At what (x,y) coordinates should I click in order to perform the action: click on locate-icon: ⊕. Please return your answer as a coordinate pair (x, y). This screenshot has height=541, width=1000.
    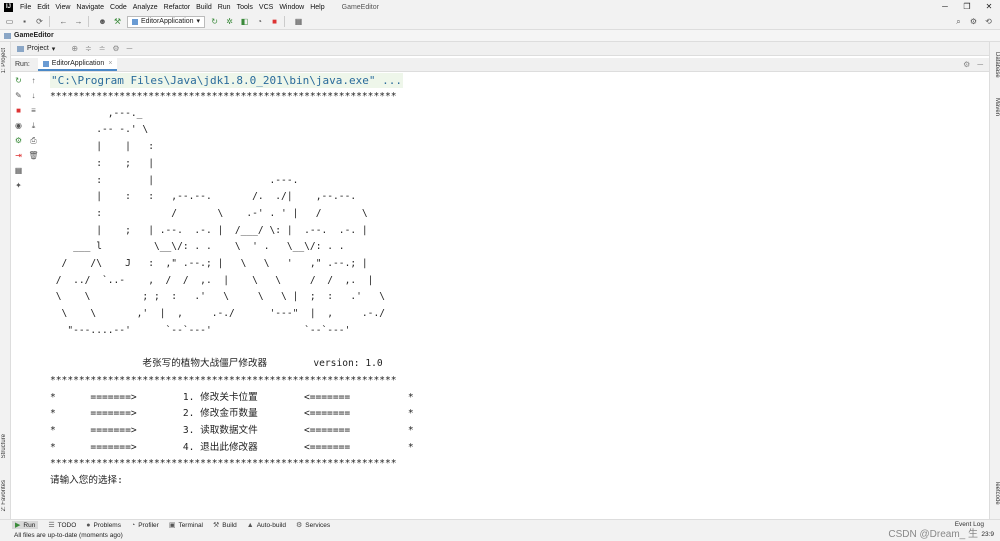
    Looking at the image, I should click on (74, 48).